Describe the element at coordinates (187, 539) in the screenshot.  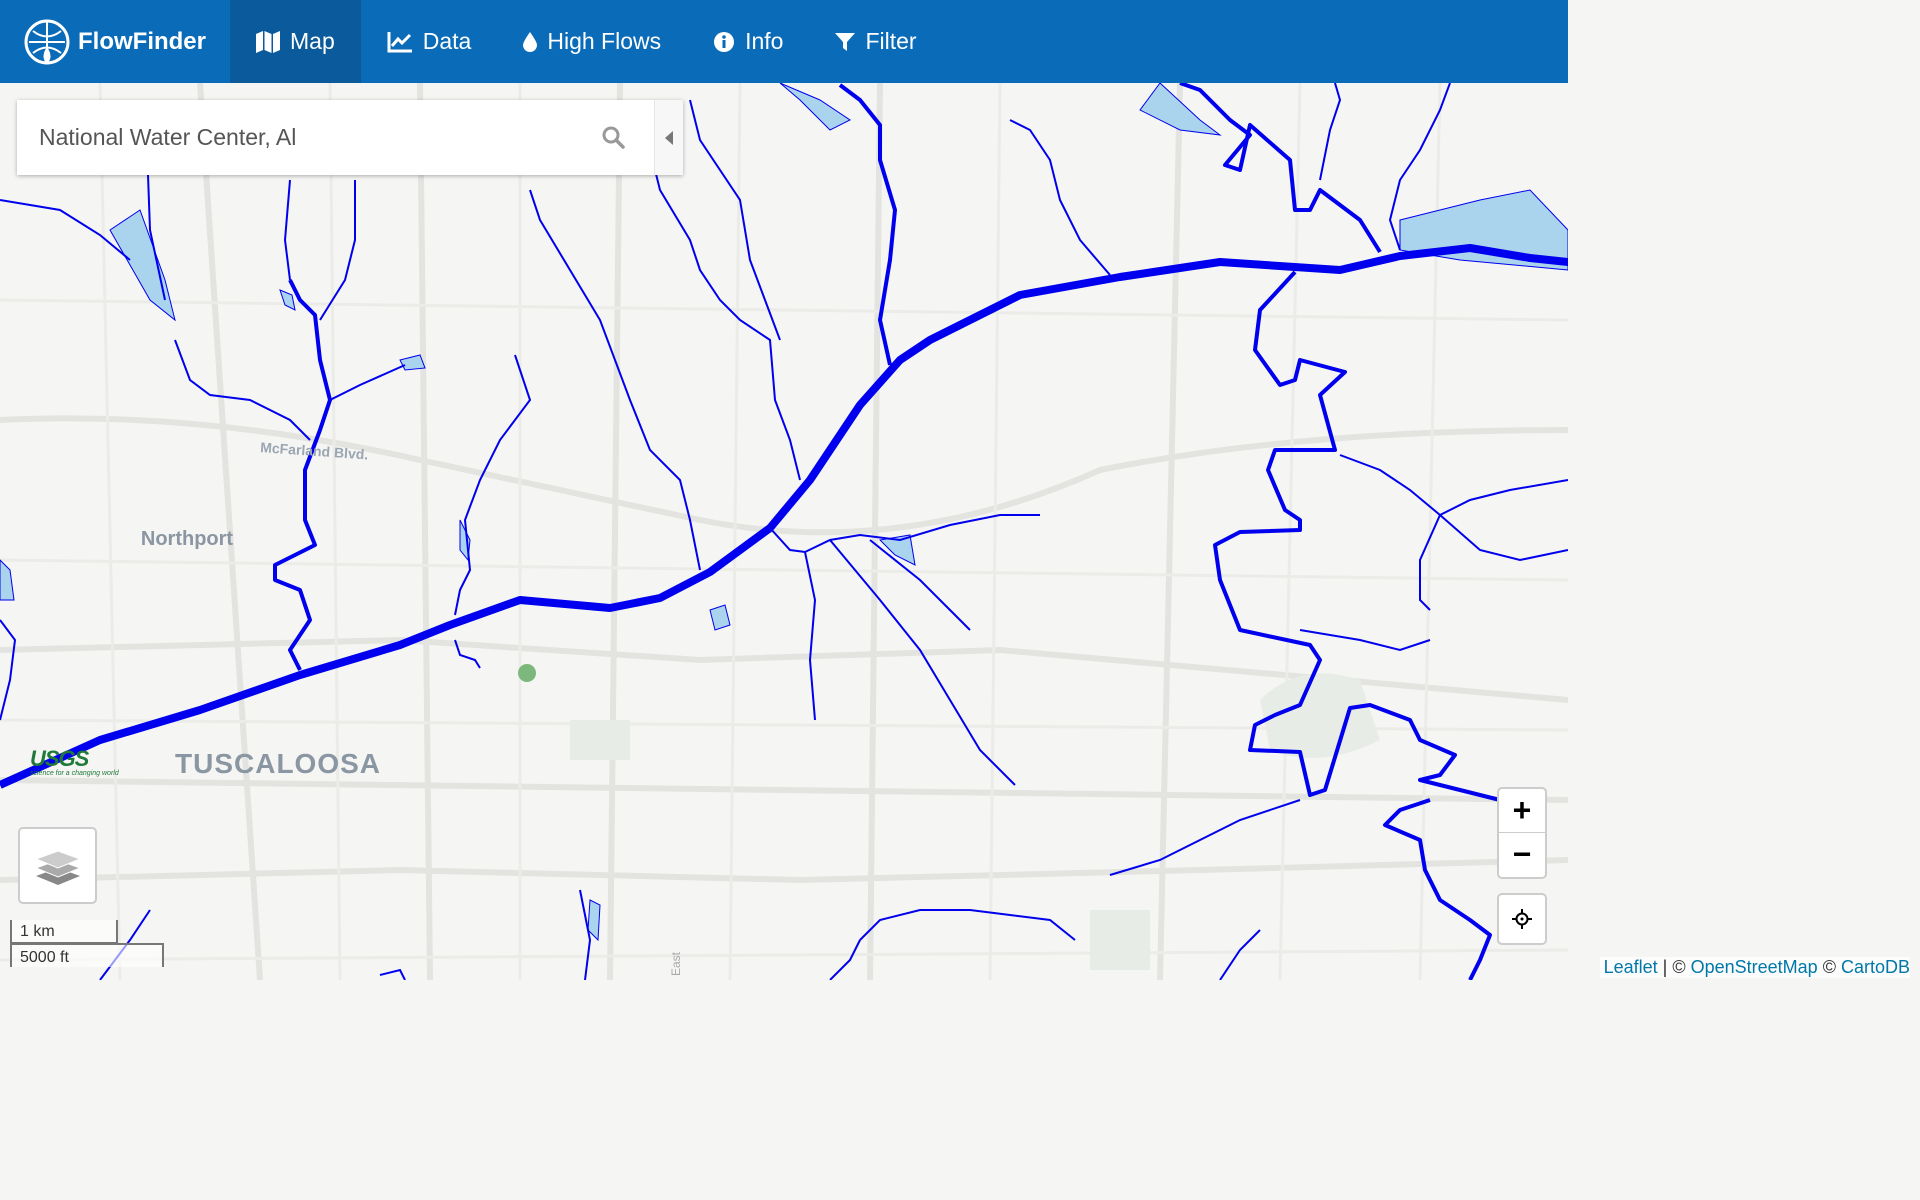
I see `label-northport: Northport` at that location.